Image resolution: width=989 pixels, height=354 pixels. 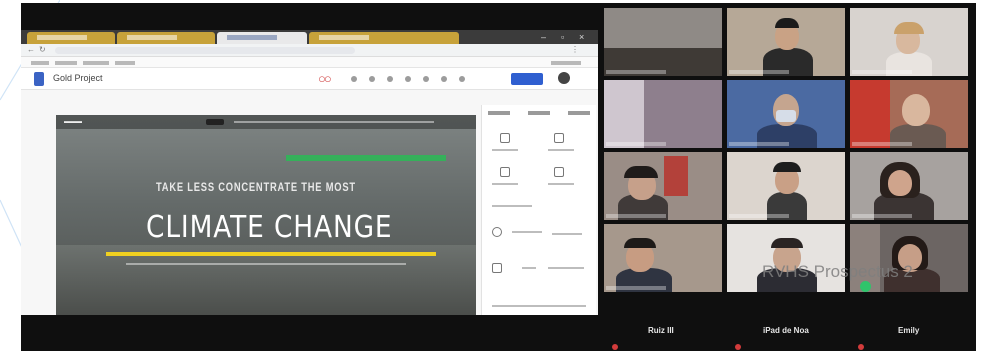 I want to click on preview-icon, so click(x=390, y=79).